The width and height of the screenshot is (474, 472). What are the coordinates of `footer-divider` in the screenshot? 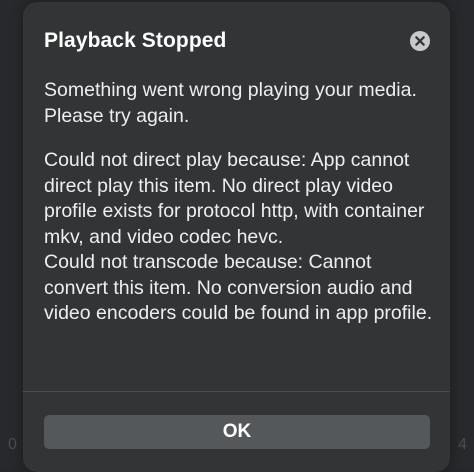 It's located at (236, 391).